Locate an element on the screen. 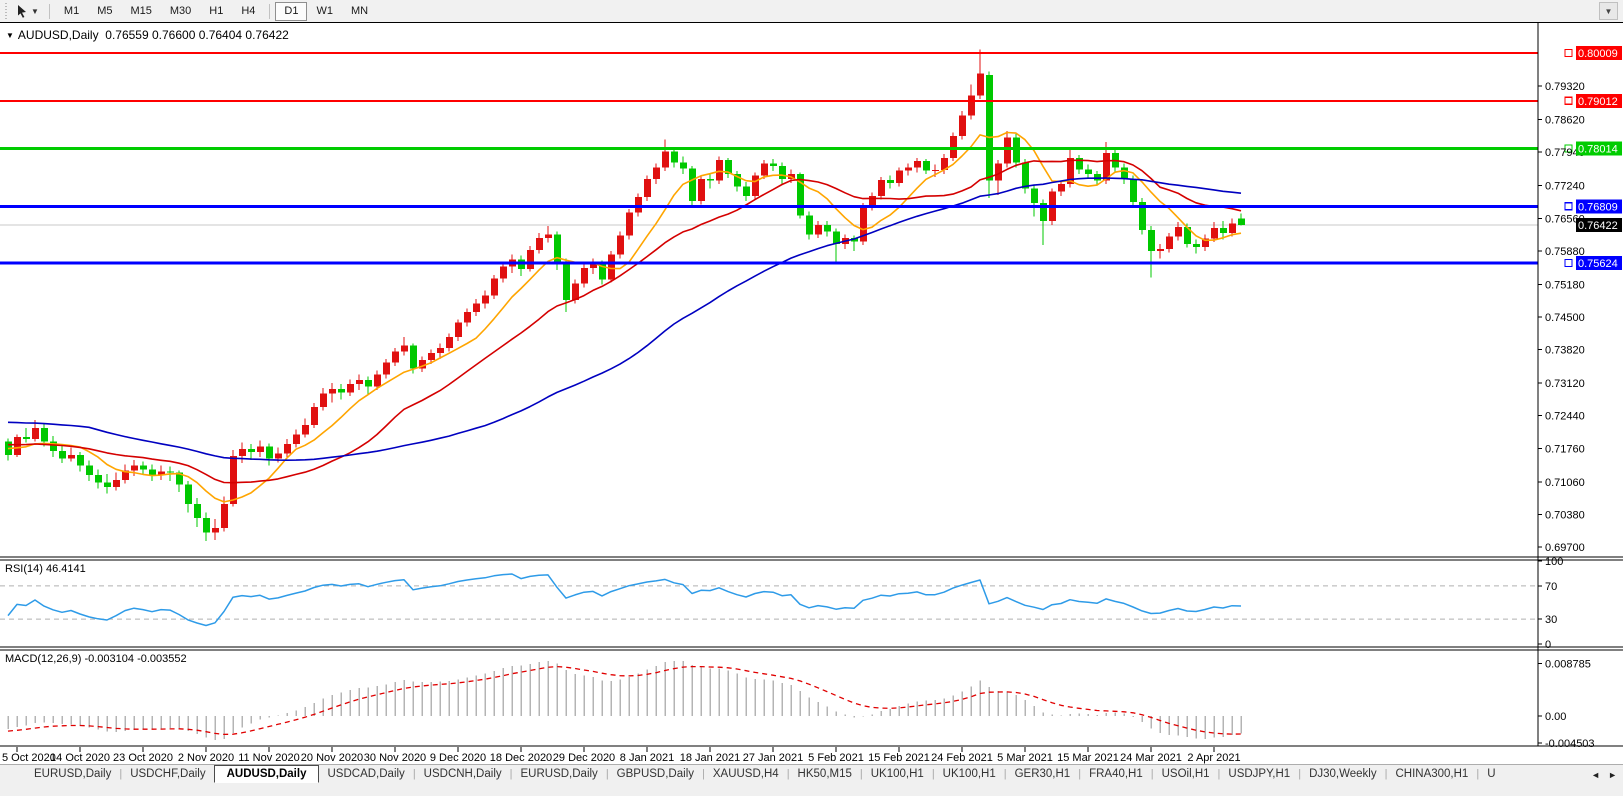 This screenshot has height=796, width=1623. svg-text: 18 Dec 2020 is located at coordinates (521, 758).